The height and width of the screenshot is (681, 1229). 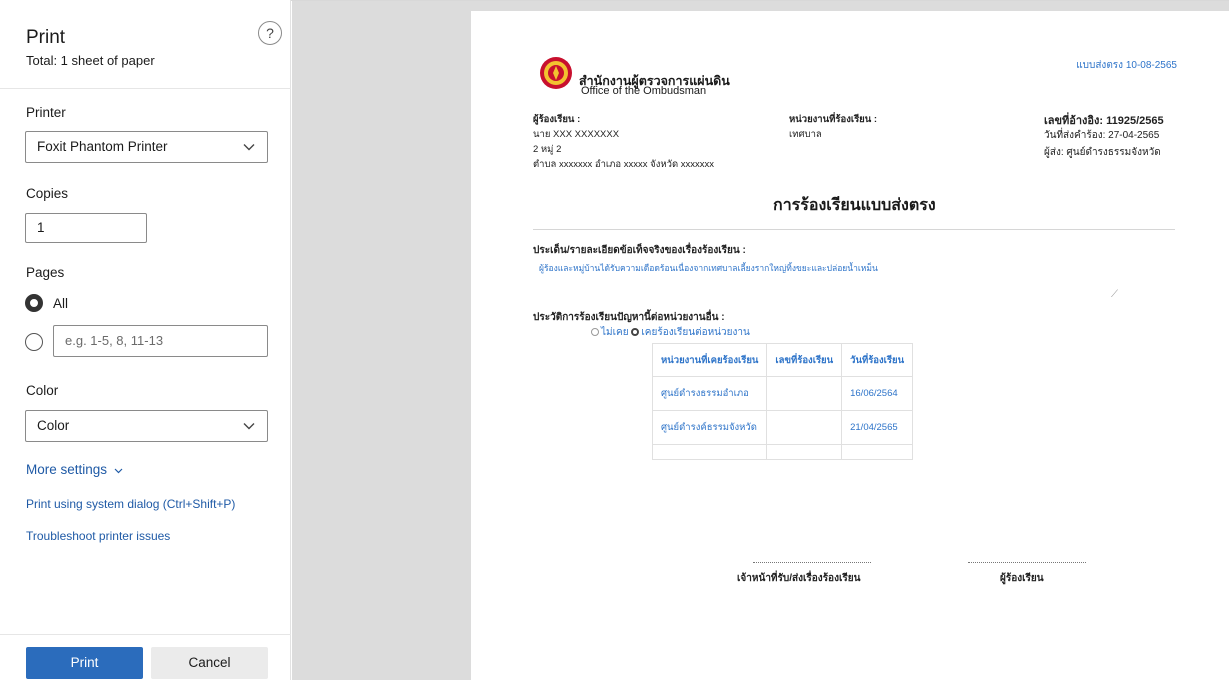 I want to click on ever-label: เคยร้องเรียนต่อหน่วยงาน, so click(x=695, y=332).